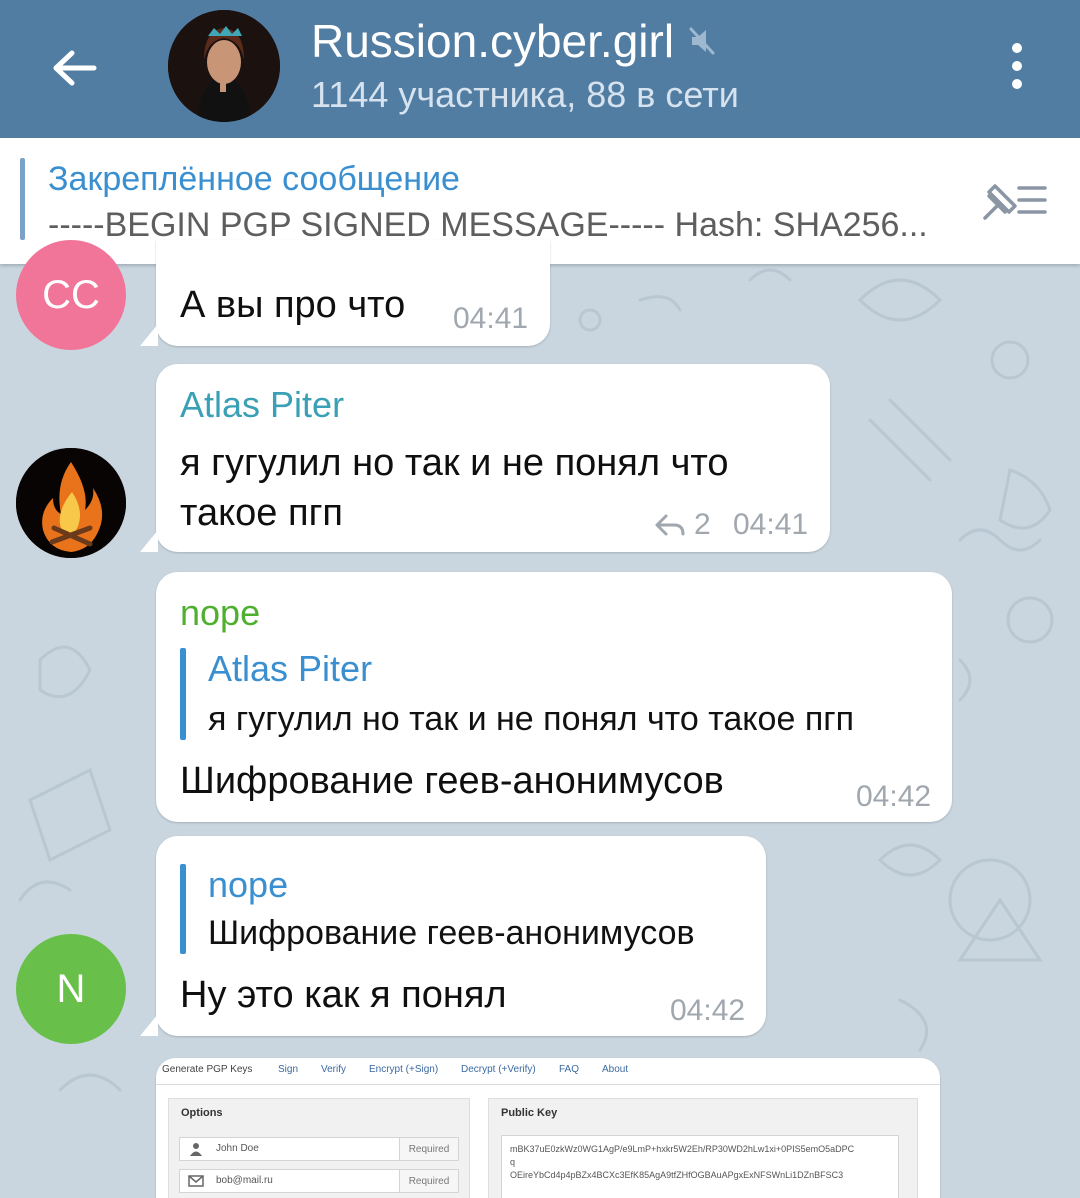 Image resolution: width=1080 pixels, height=1198 pixels. Describe the element at coordinates (196, 1181) in the screenshot. I see `mail-icon` at that location.